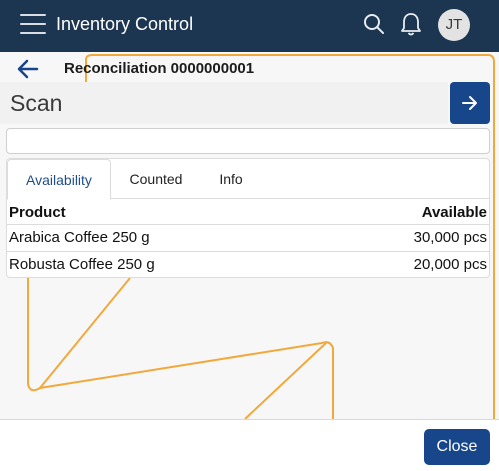 This screenshot has width=499, height=471. Describe the element at coordinates (457, 447) in the screenshot. I see `close-button: Close` at that location.